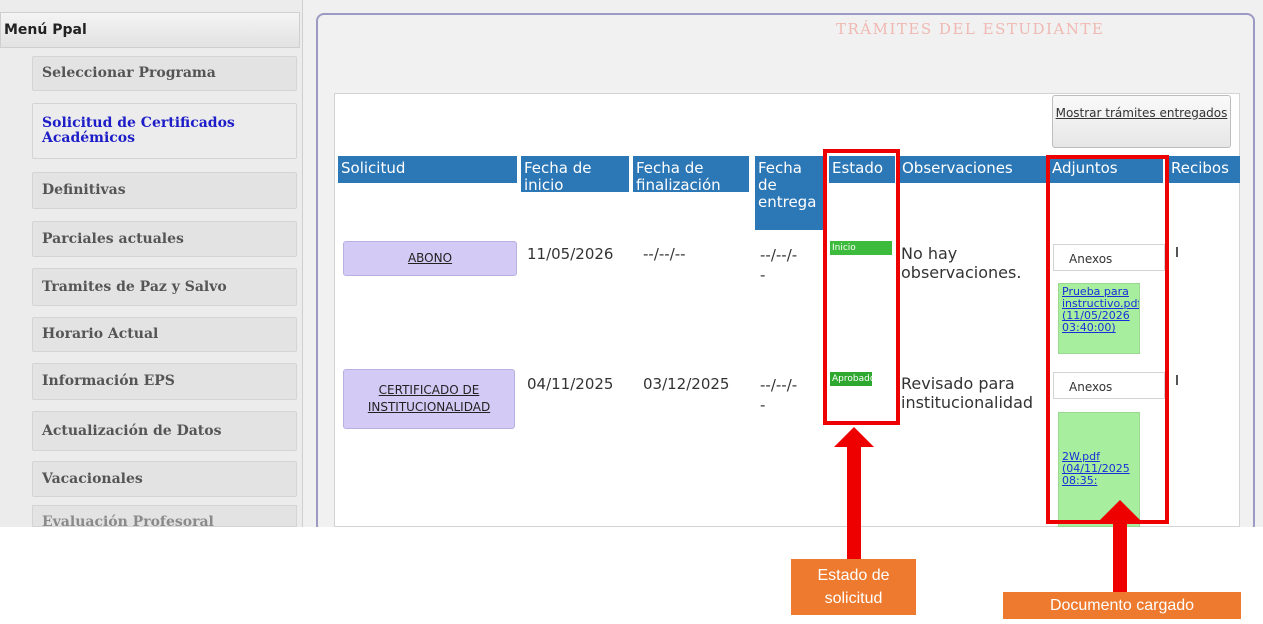  I want to click on header-fecha-entrega: Fecha de entrega, so click(789, 193).